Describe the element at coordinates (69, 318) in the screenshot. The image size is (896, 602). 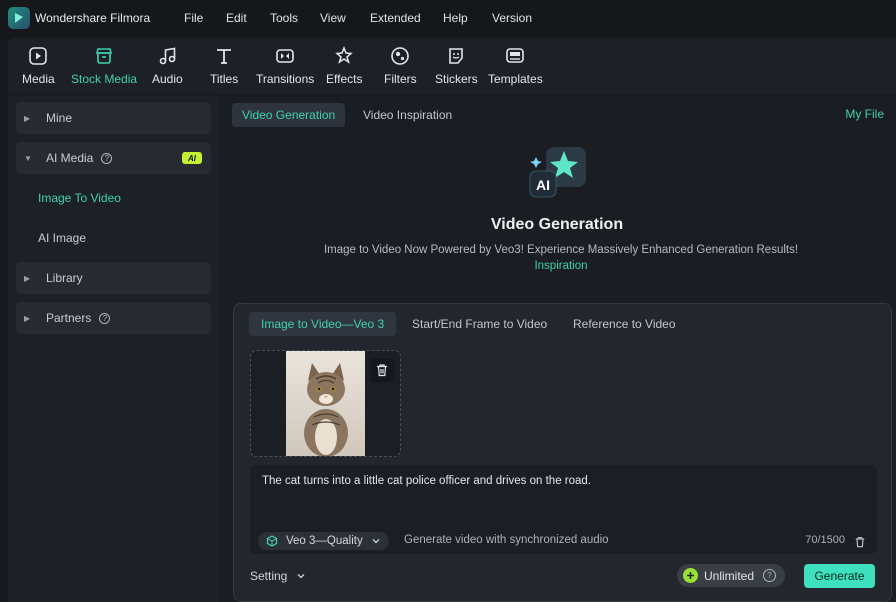
I see `sidebar-item-partners-label: Partners` at that location.